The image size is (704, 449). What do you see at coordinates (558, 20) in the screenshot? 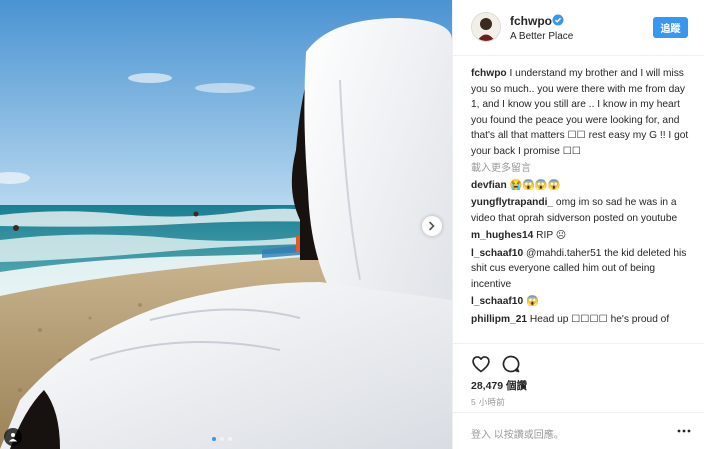
I see `verified-badge-icon` at bounding box center [558, 20].